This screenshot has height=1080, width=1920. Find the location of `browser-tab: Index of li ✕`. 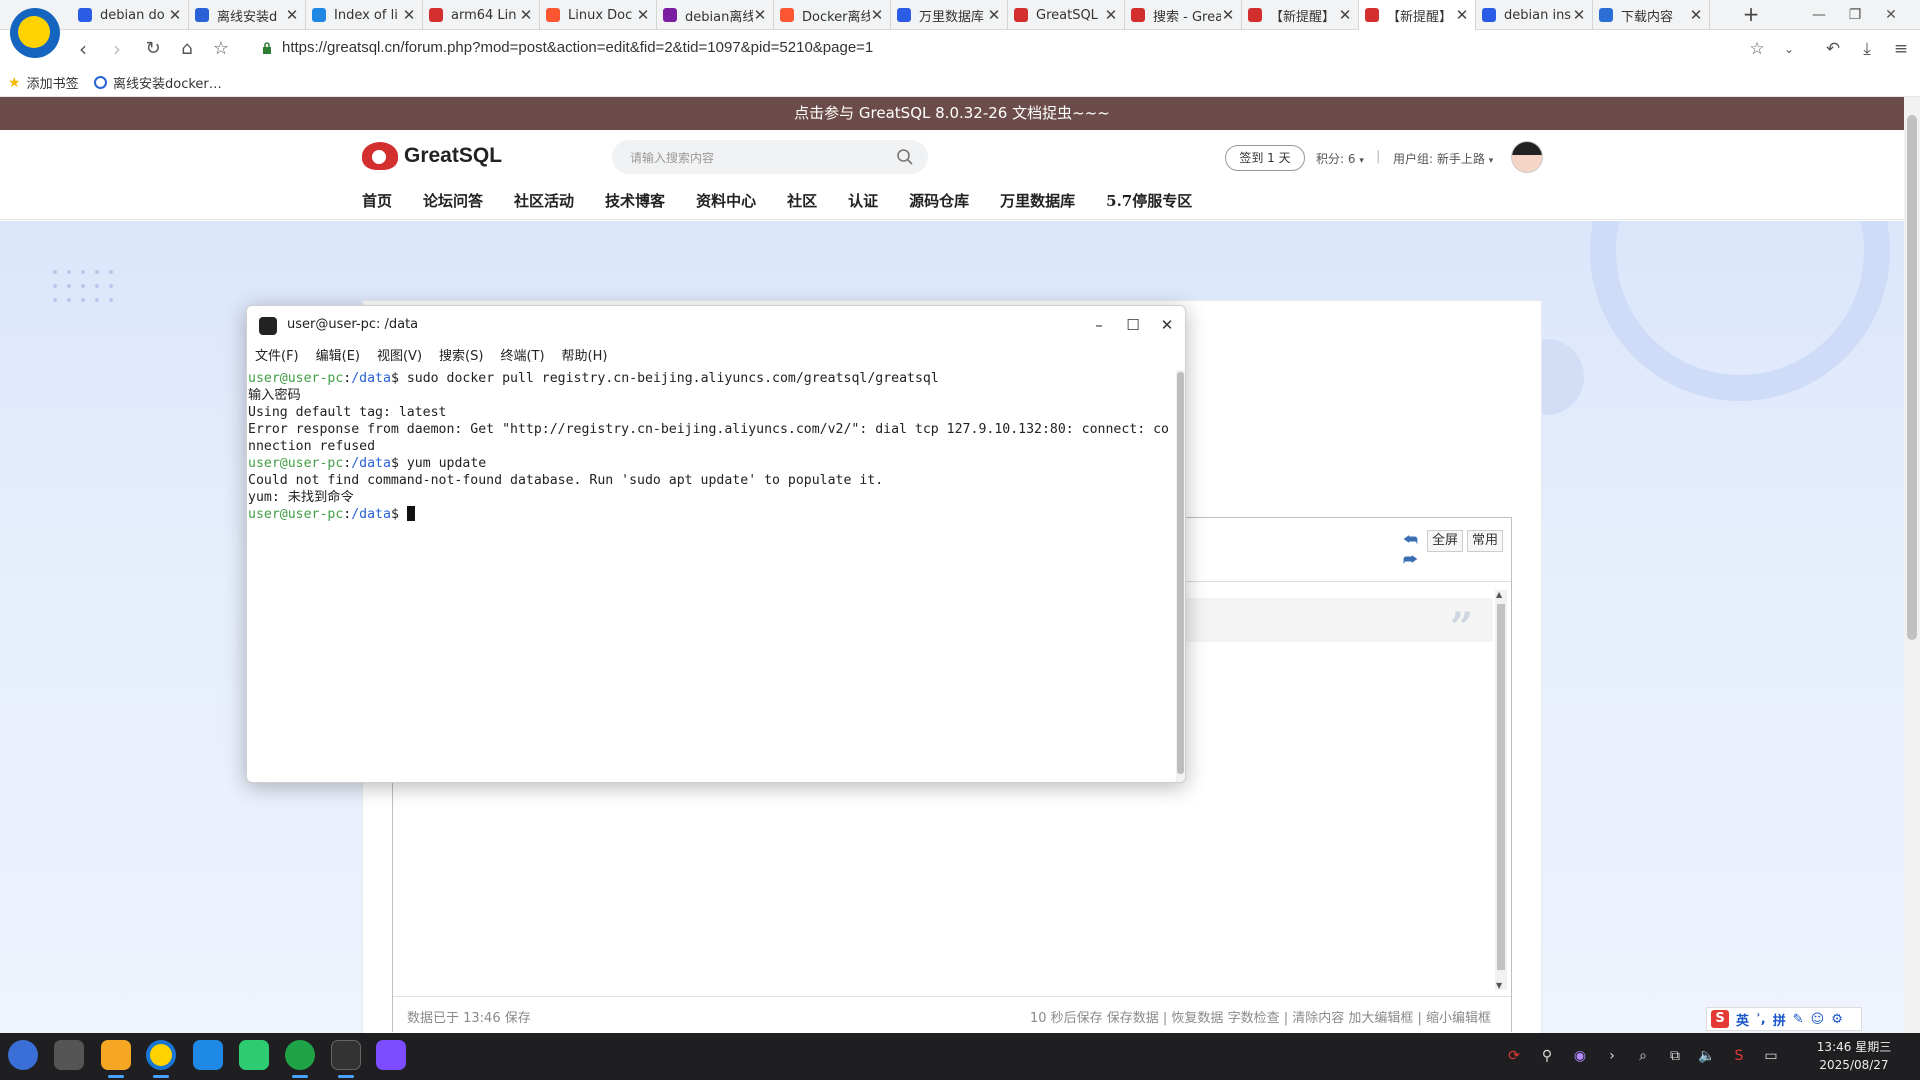

browser-tab: Index of li ✕ is located at coordinates (364, 15).